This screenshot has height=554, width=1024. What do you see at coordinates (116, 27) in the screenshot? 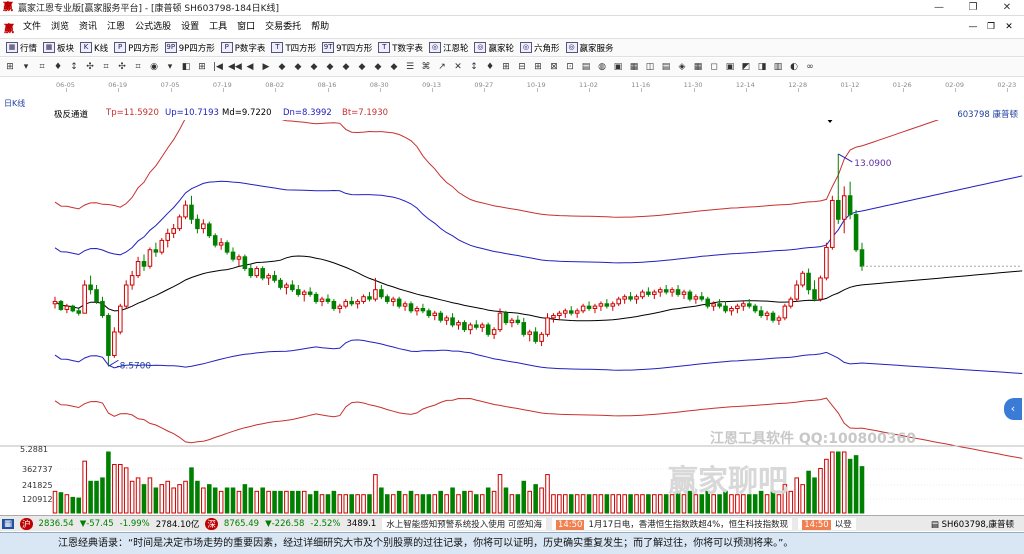
I see `menu-gann: 江恩` at bounding box center [116, 27].